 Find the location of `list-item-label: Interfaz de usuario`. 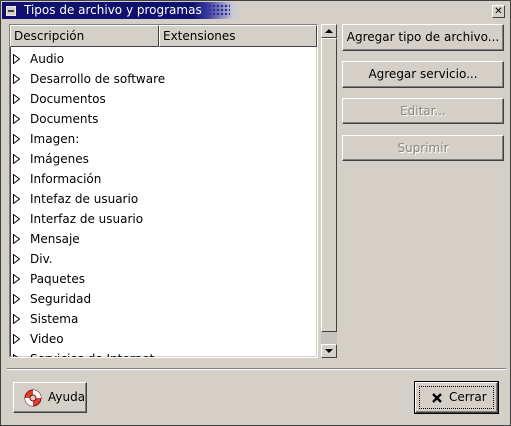

list-item-label: Interfaz de usuario is located at coordinates (87, 219).